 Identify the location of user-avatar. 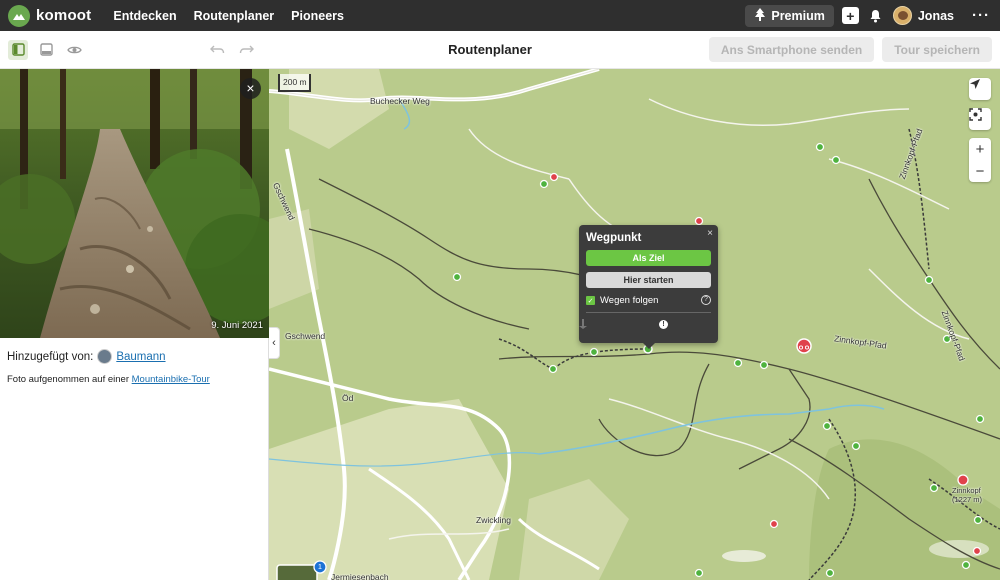
(902, 15).